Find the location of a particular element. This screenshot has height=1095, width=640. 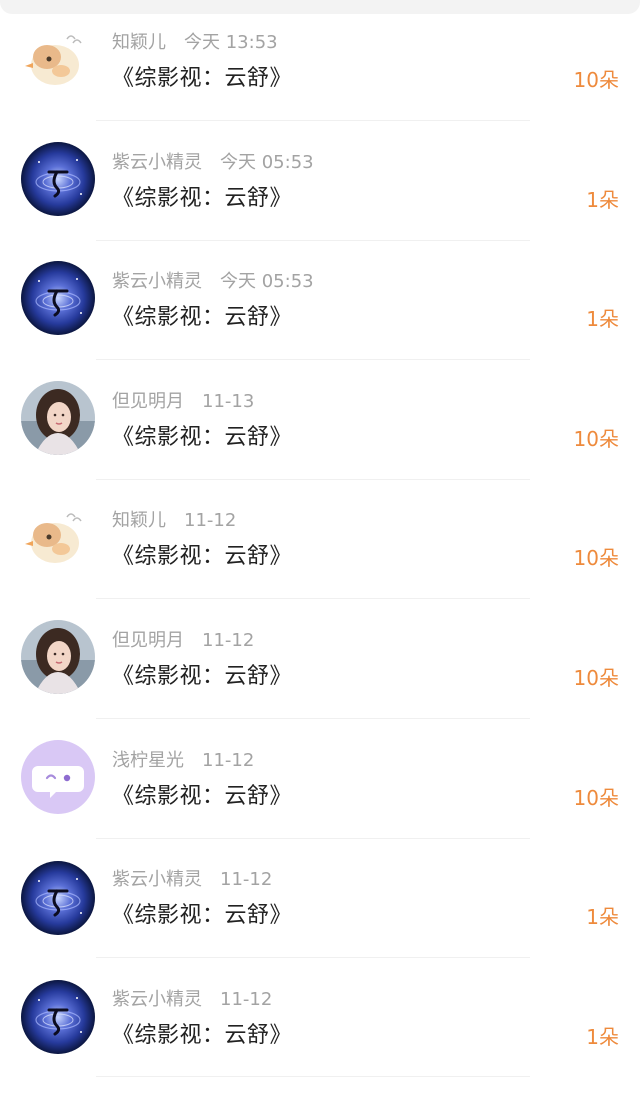

meta: 但见明月 11-13 is located at coordinates (183, 402).